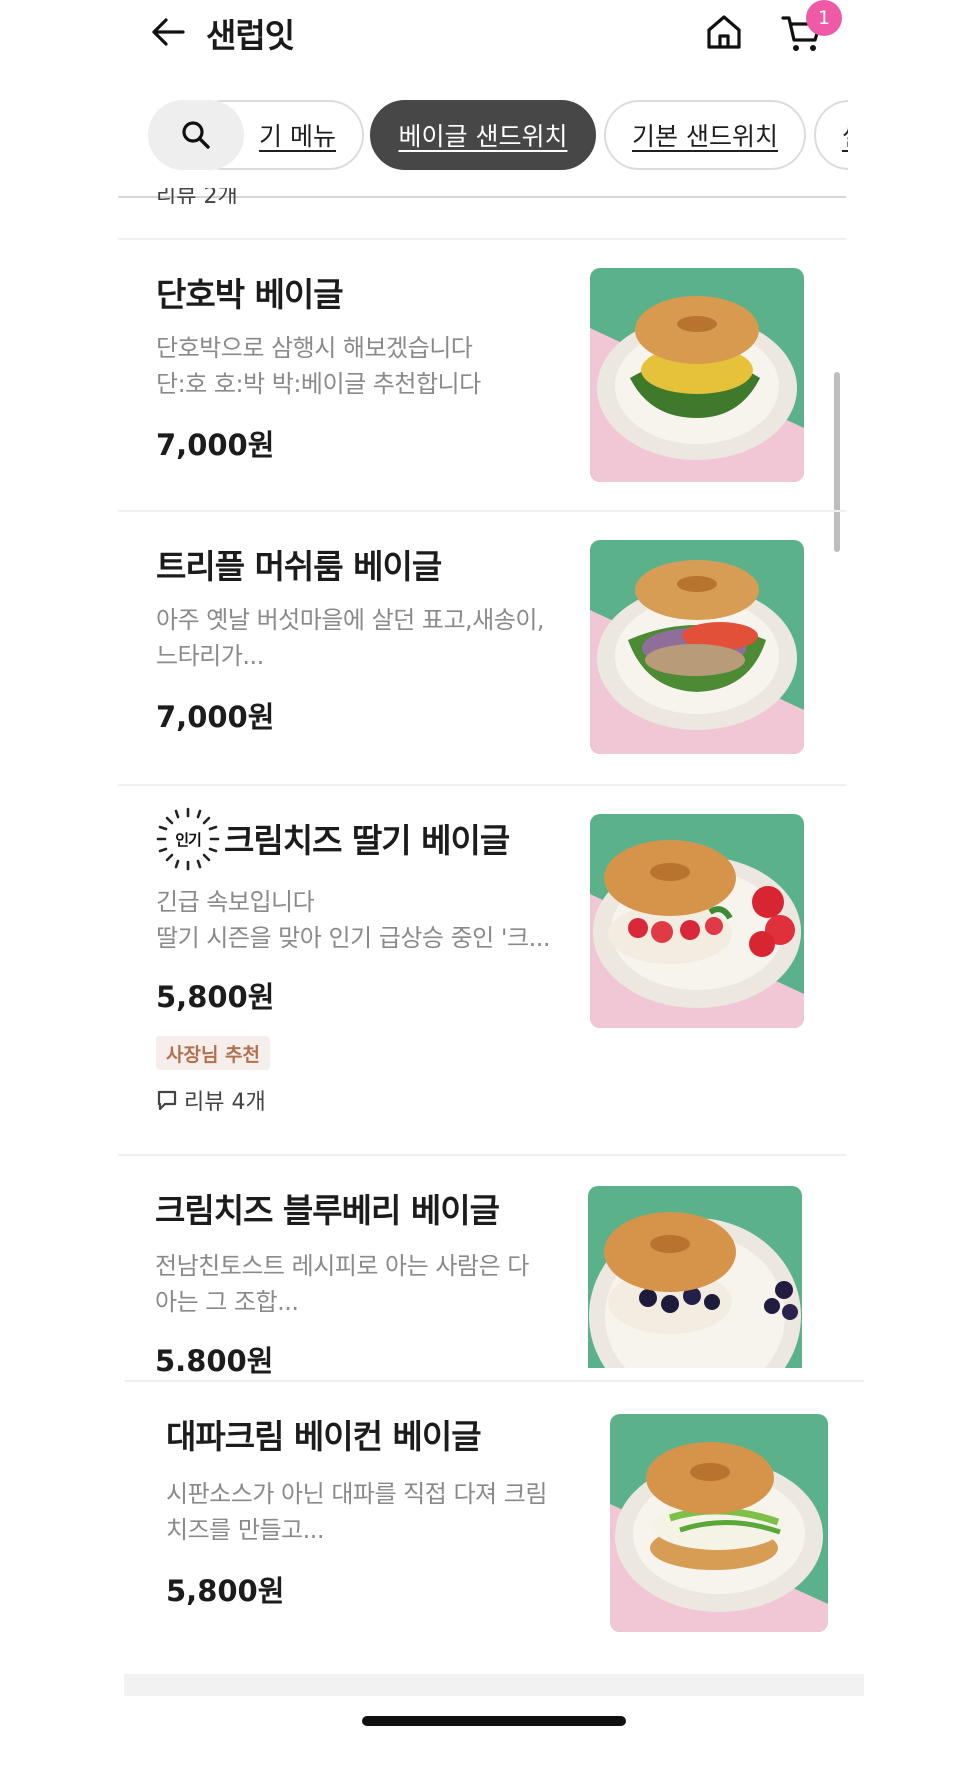  What do you see at coordinates (494, 1721) in the screenshot?
I see `home-indicator` at bounding box center [494, 1721].